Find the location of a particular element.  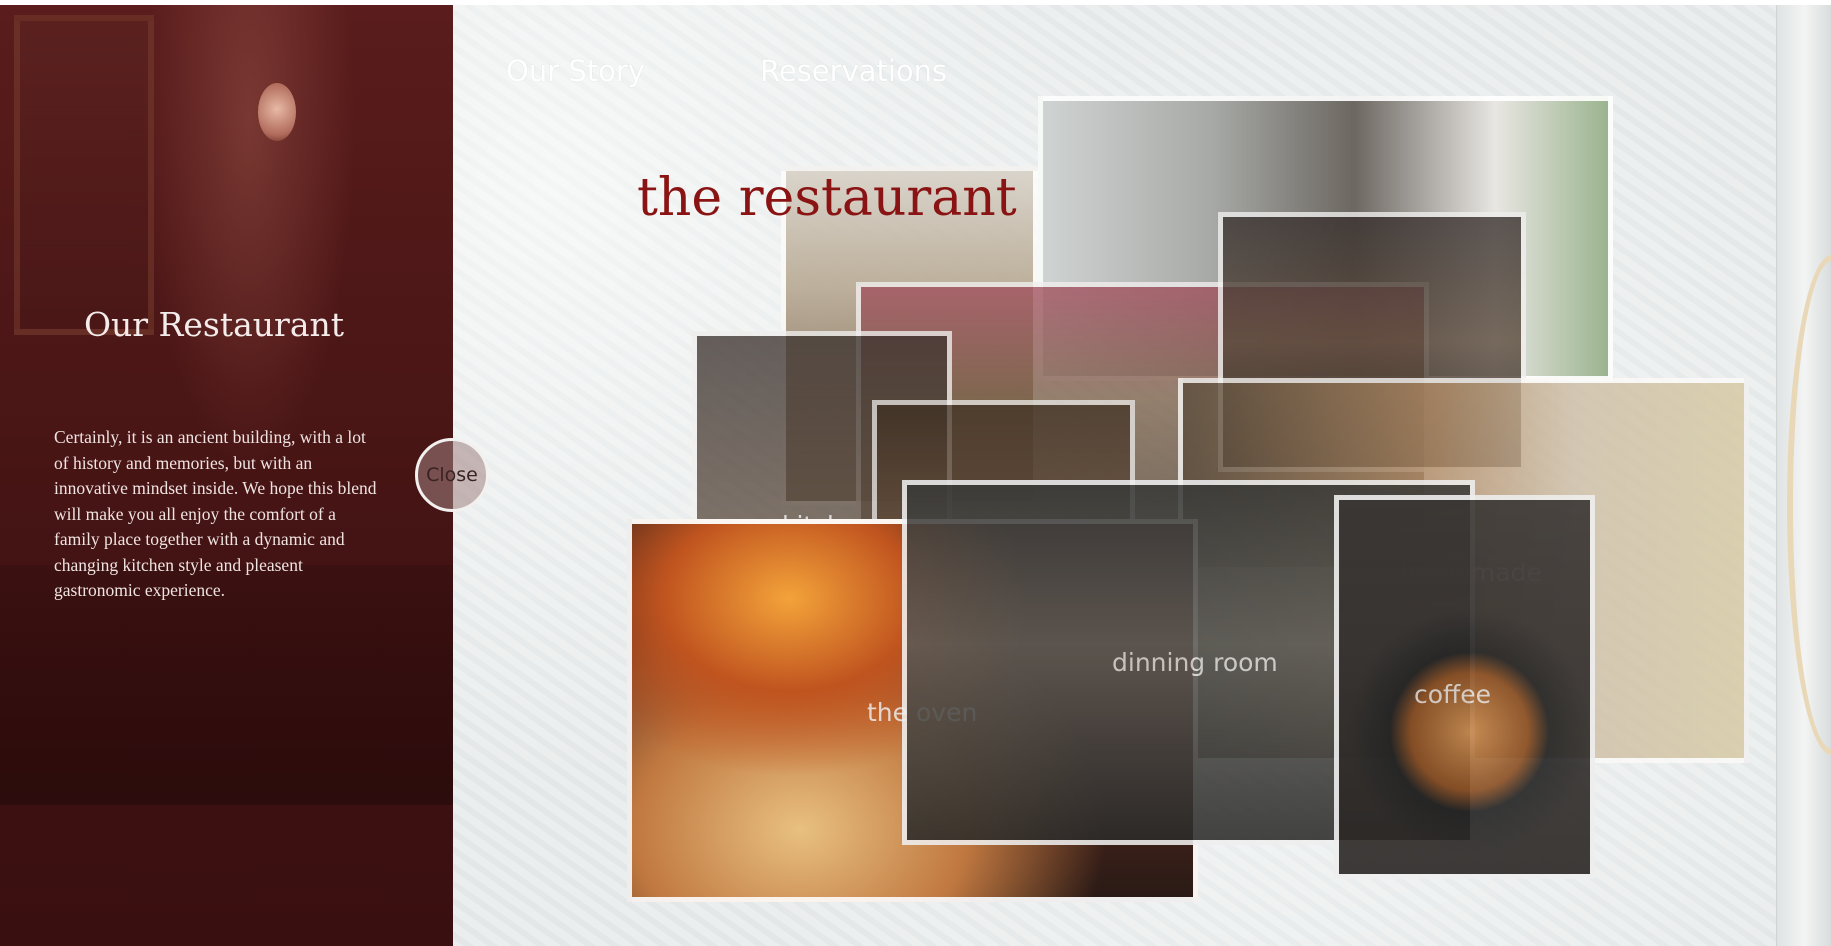

gallery-photo-coffee: coffee is located at coordinates (1464, 687).